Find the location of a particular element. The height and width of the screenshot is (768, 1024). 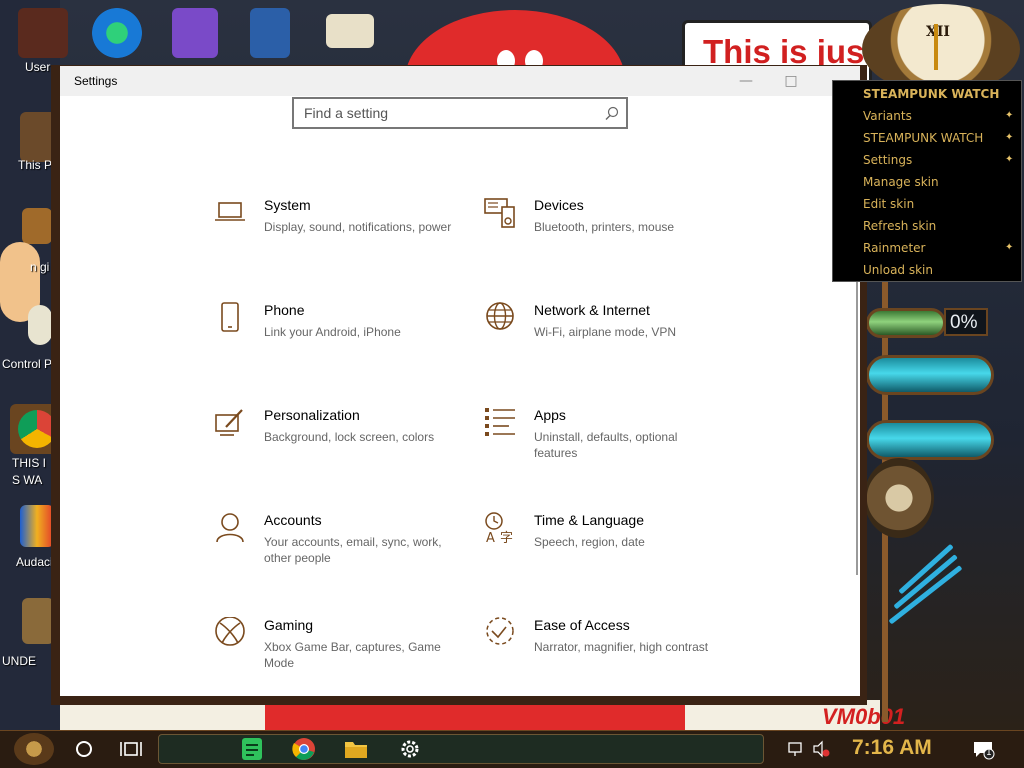

menu-item-rainmeter: Rainmeter is located at coordinates (894, 248).